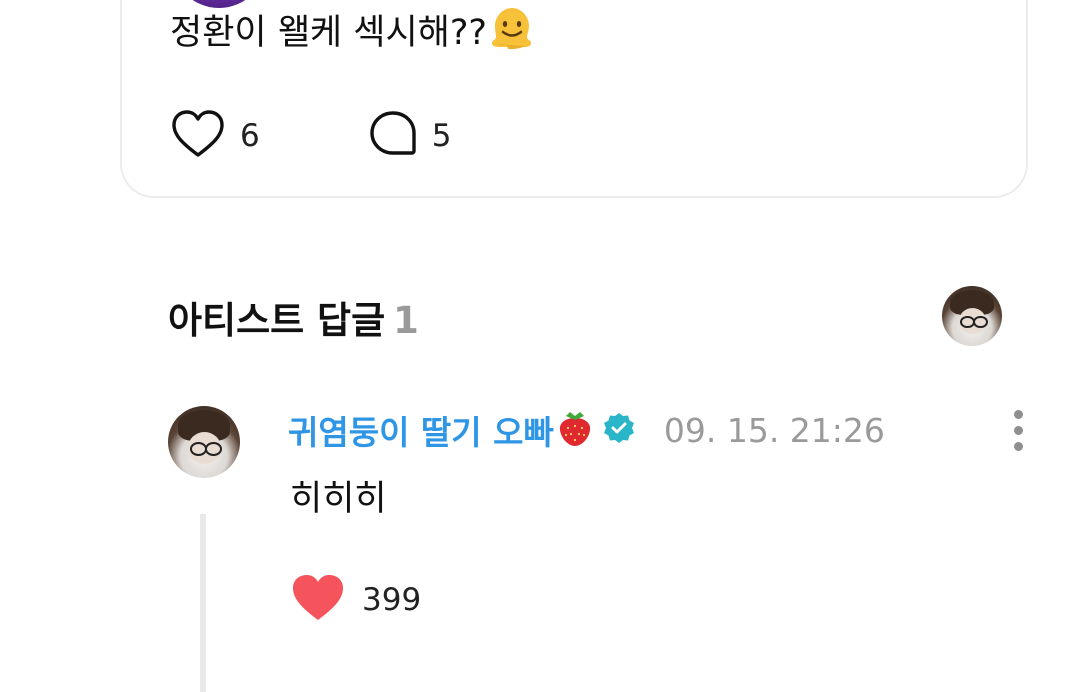  What do you see at coordinates (1018, 414) in the screenshot?
I see `more-vertical-icon` at bounding box center [1018, 414].